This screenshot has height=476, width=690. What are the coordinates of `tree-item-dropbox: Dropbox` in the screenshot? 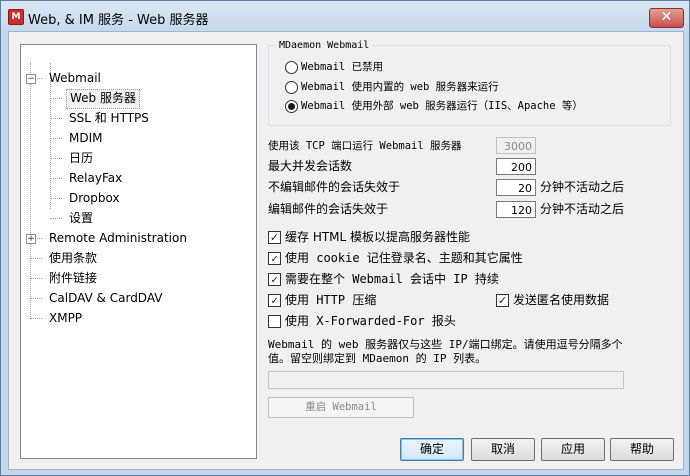 It's located at (94, 198).